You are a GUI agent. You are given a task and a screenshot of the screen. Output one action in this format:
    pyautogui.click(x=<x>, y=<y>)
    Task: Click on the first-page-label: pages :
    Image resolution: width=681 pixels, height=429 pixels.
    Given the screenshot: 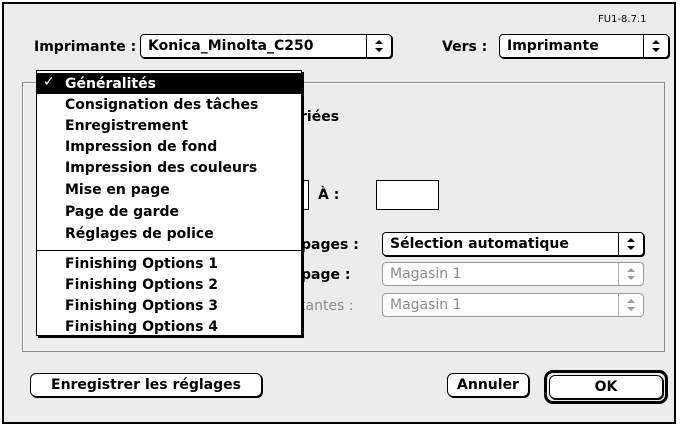 What is the action you would take?
    pyautogui.click(x=330, y=245)
    